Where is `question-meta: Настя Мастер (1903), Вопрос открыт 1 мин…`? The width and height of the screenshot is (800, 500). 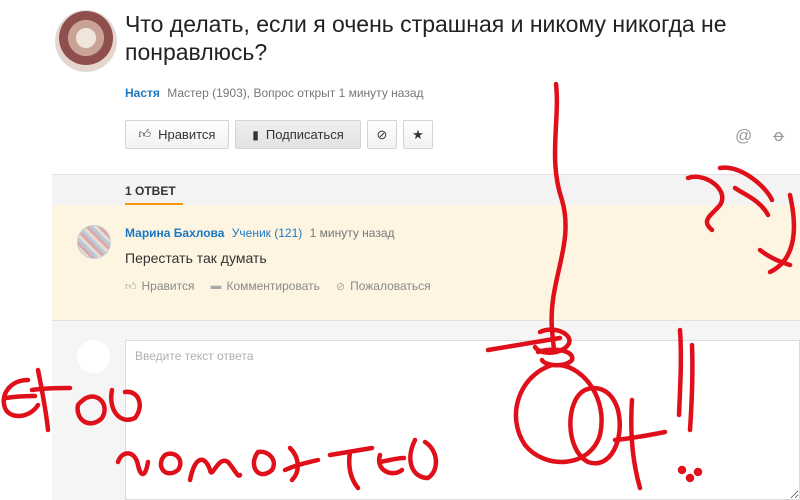 question-meta: Настя Мастер (1903), Вопрос открыт 1 мин… is located at coordinates (274, 93).